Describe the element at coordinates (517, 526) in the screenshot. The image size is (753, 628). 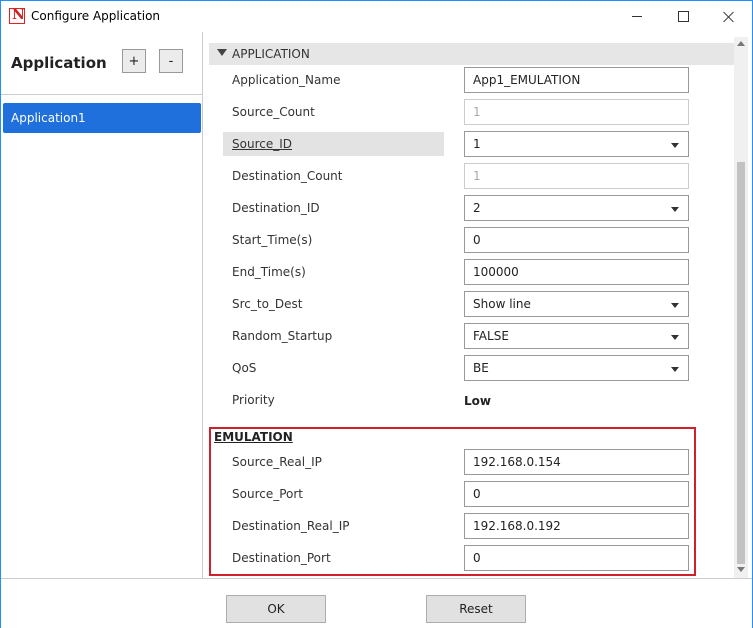
I see `destination-real-ip-value: 192.168.0.192` at that location.